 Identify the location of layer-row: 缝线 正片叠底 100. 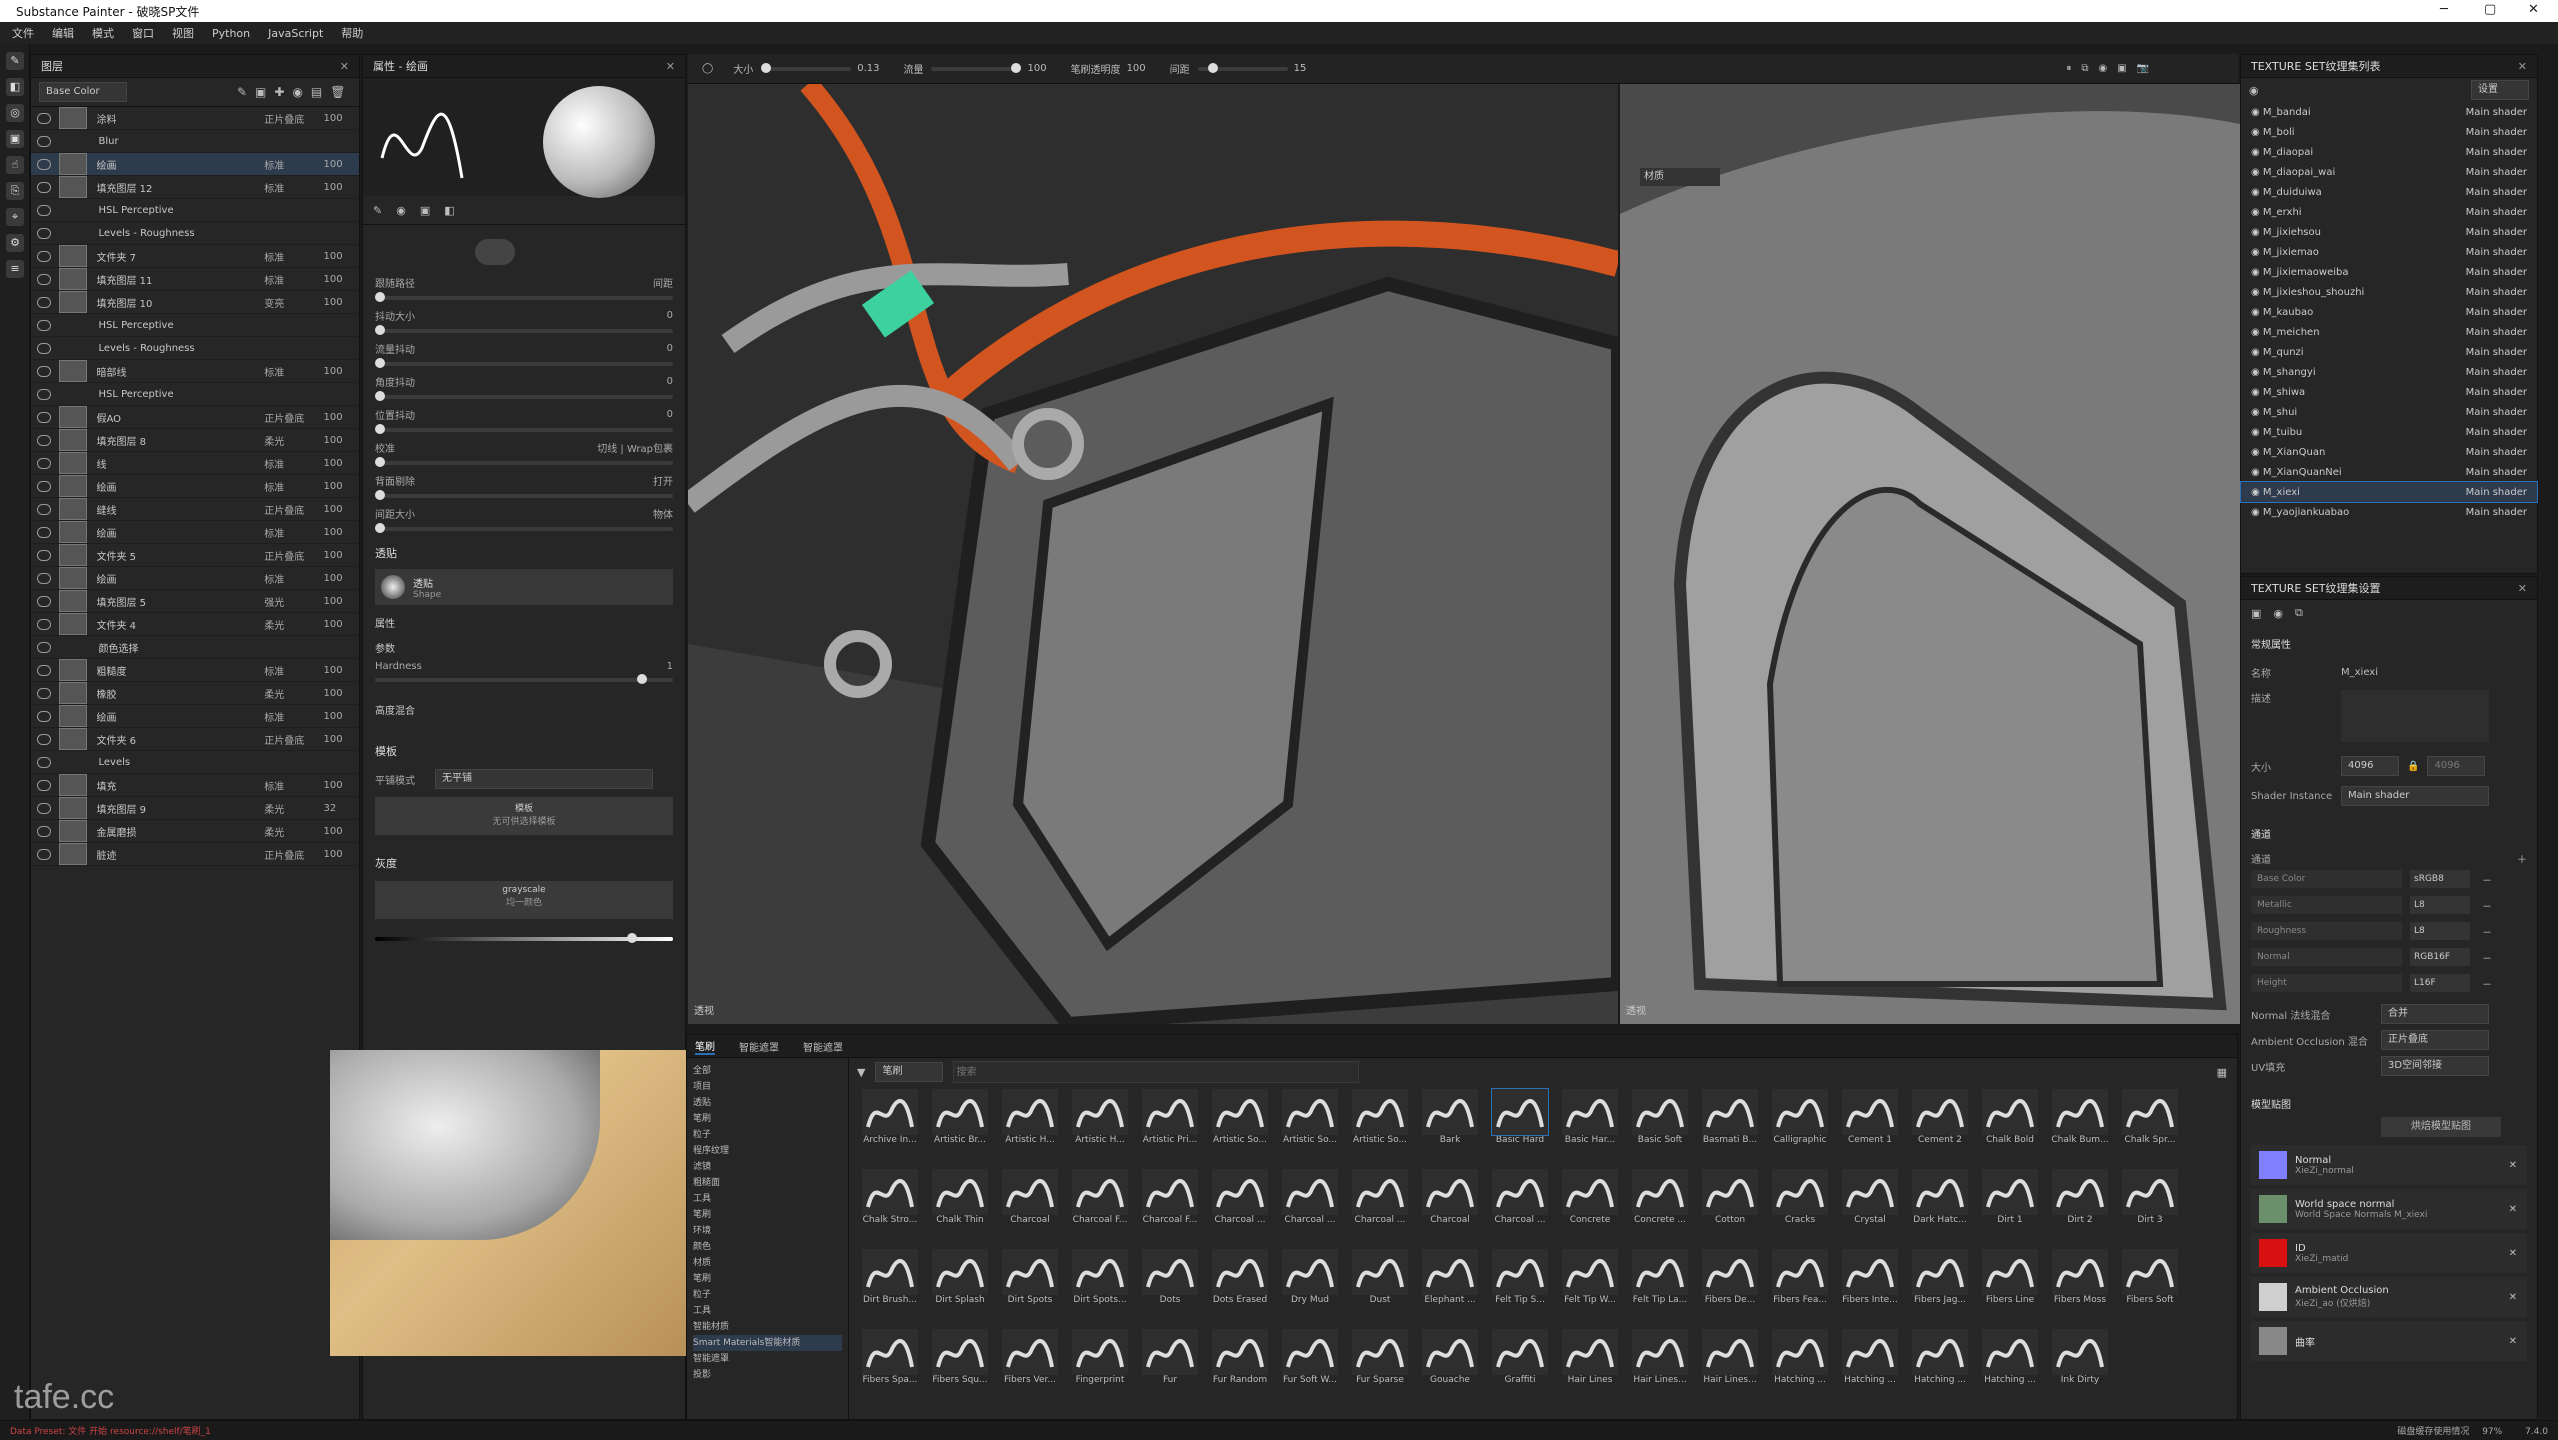
(195, 509).